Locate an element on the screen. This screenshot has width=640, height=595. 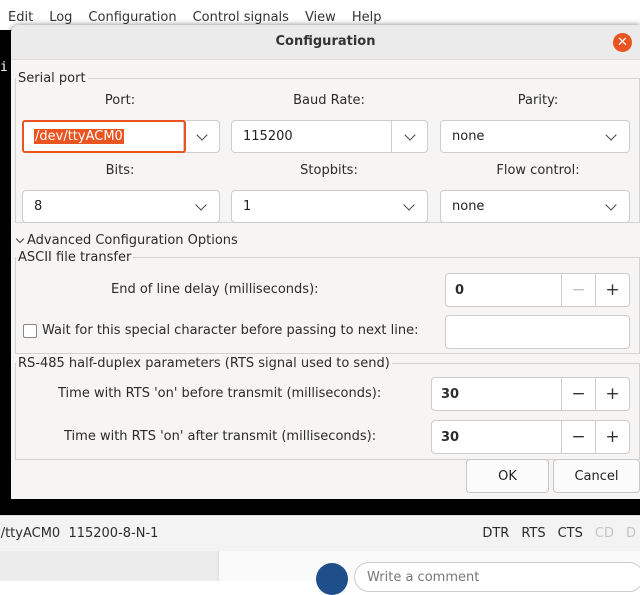
parity-dropdown-button is located at coordinates (611, 136).